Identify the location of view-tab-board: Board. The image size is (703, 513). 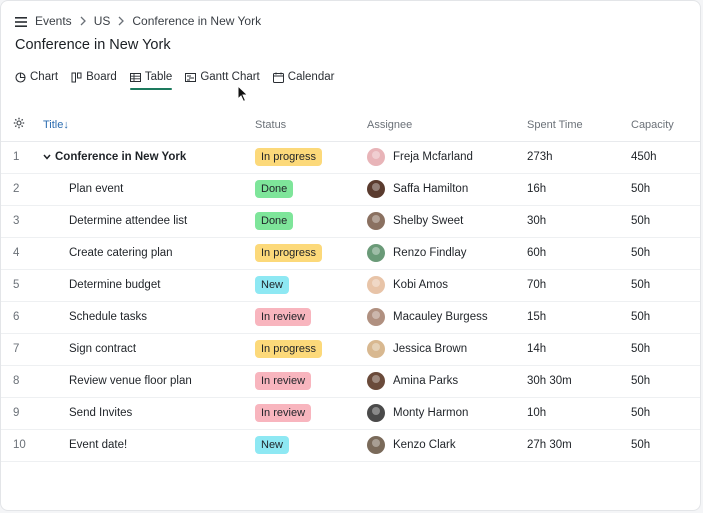
(94, 77).